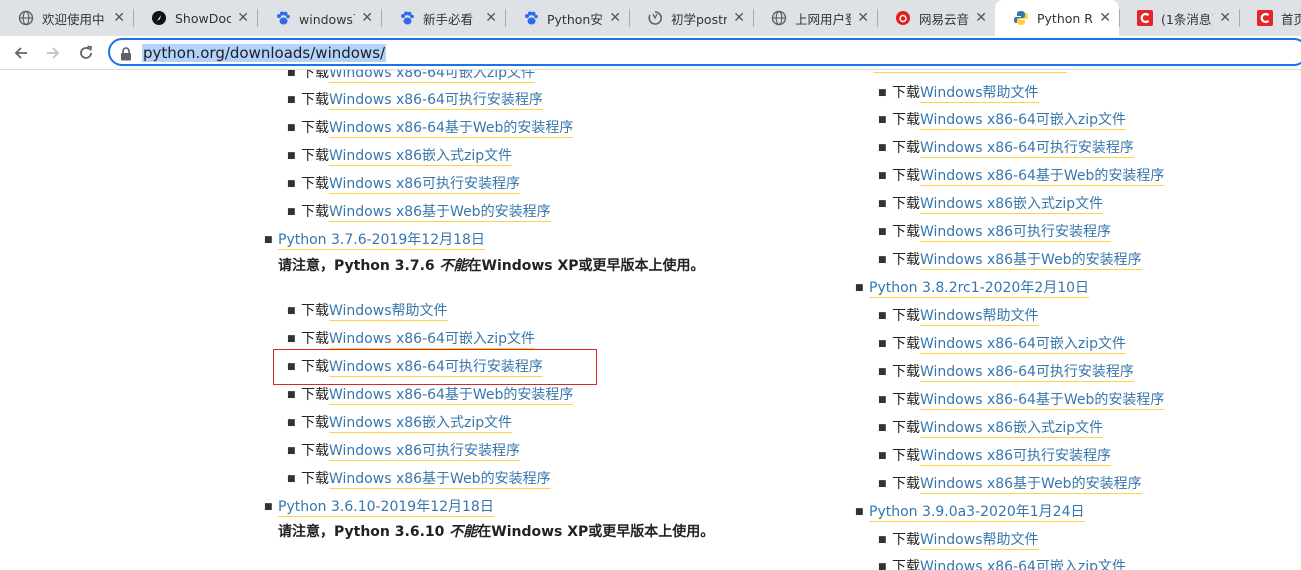 This screenshot has width=1301, height=570. I want to click on tab-7: 网易云音乐 ✕, so click(936, 18).